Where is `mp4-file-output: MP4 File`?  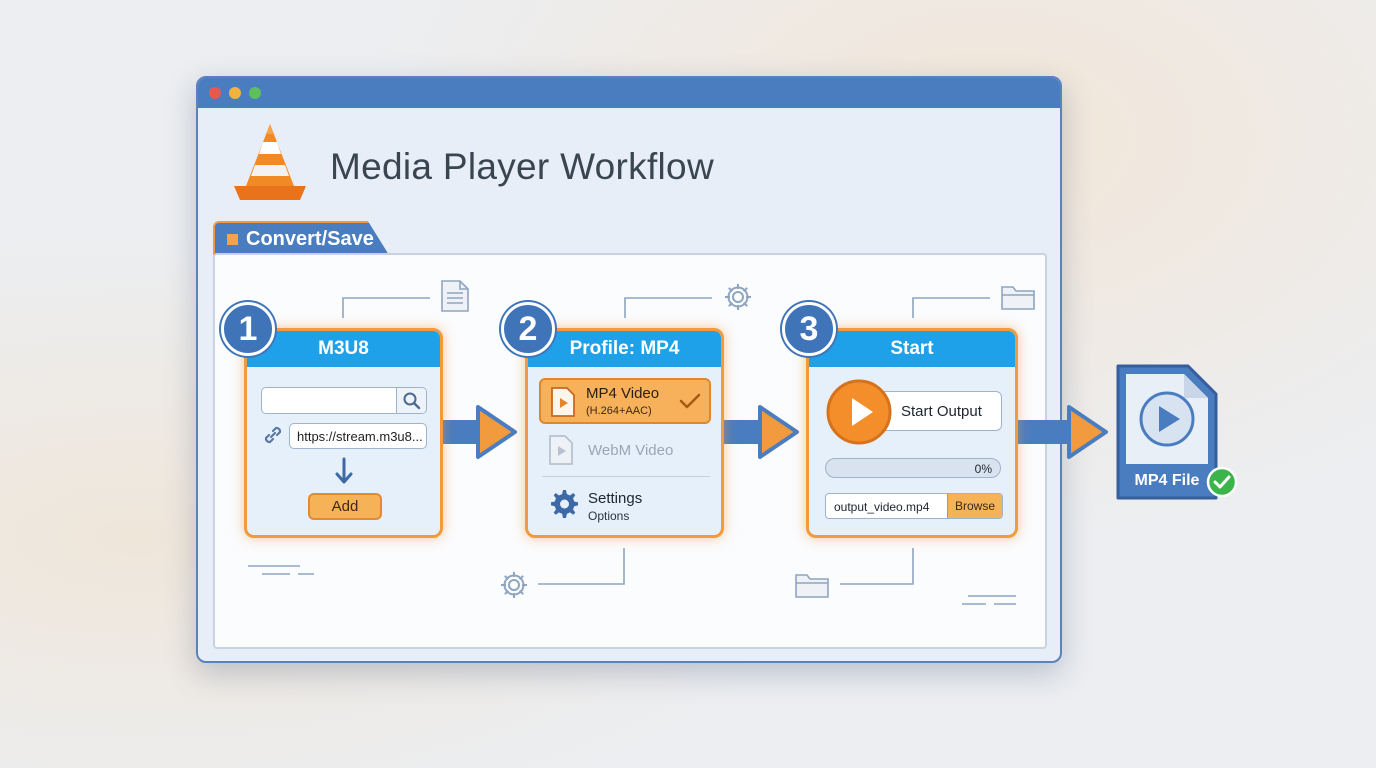
mp4-file-output: MP4 File is located at coordinates (1167, 432).